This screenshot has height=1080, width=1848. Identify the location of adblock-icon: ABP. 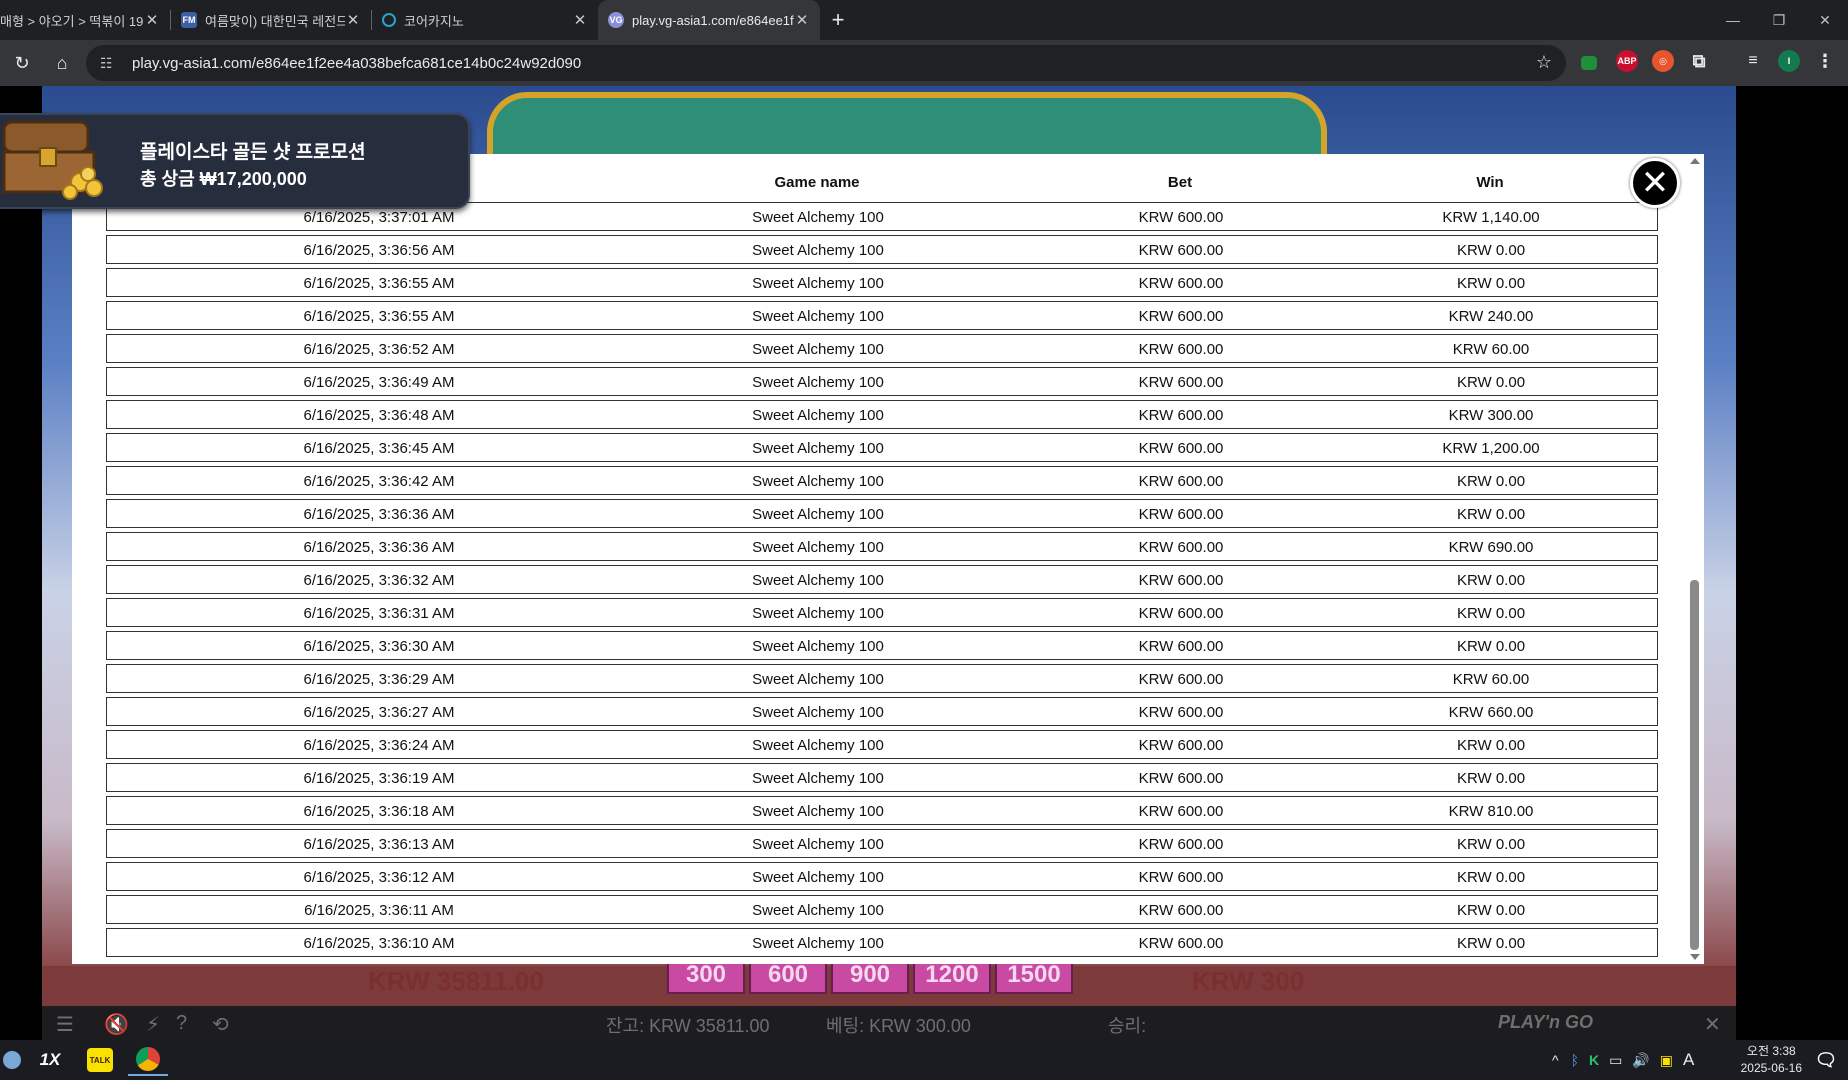
(1627, 61).